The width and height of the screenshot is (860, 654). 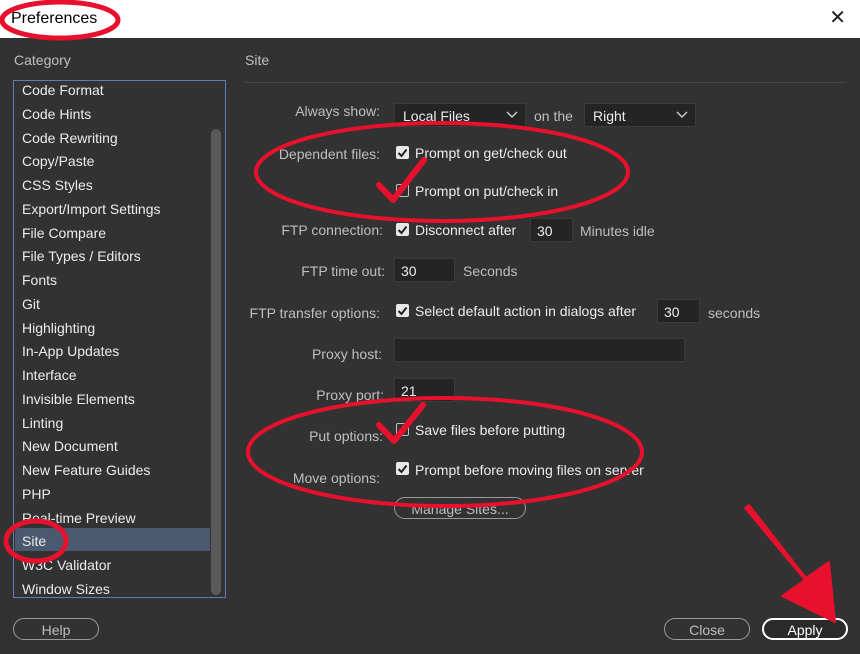 What do you see at coordinates (56, 629) in the screenshot?
I see `help-button: Help` at bounding box center [56, 629].